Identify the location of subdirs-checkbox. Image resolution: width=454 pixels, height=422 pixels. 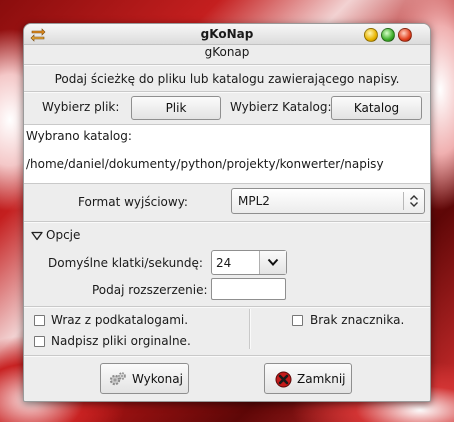
(39, 320).